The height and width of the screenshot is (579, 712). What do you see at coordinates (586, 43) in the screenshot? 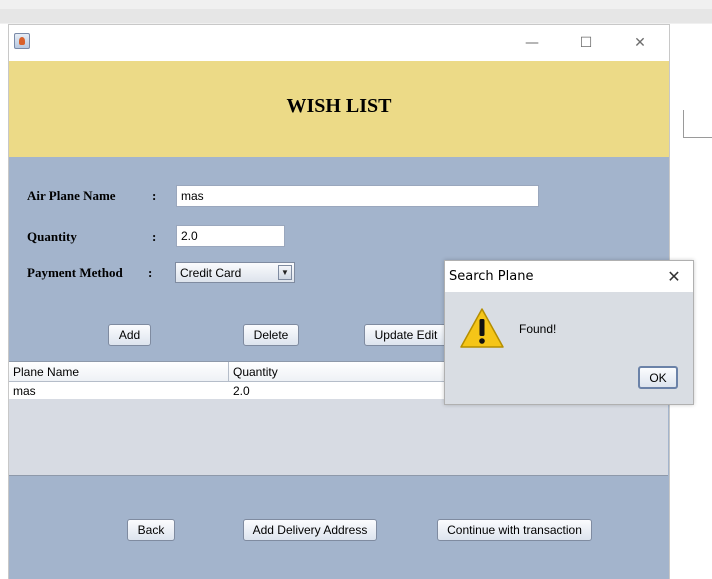
I see `maximize-button: ☐` at bounding box center [586, 43].